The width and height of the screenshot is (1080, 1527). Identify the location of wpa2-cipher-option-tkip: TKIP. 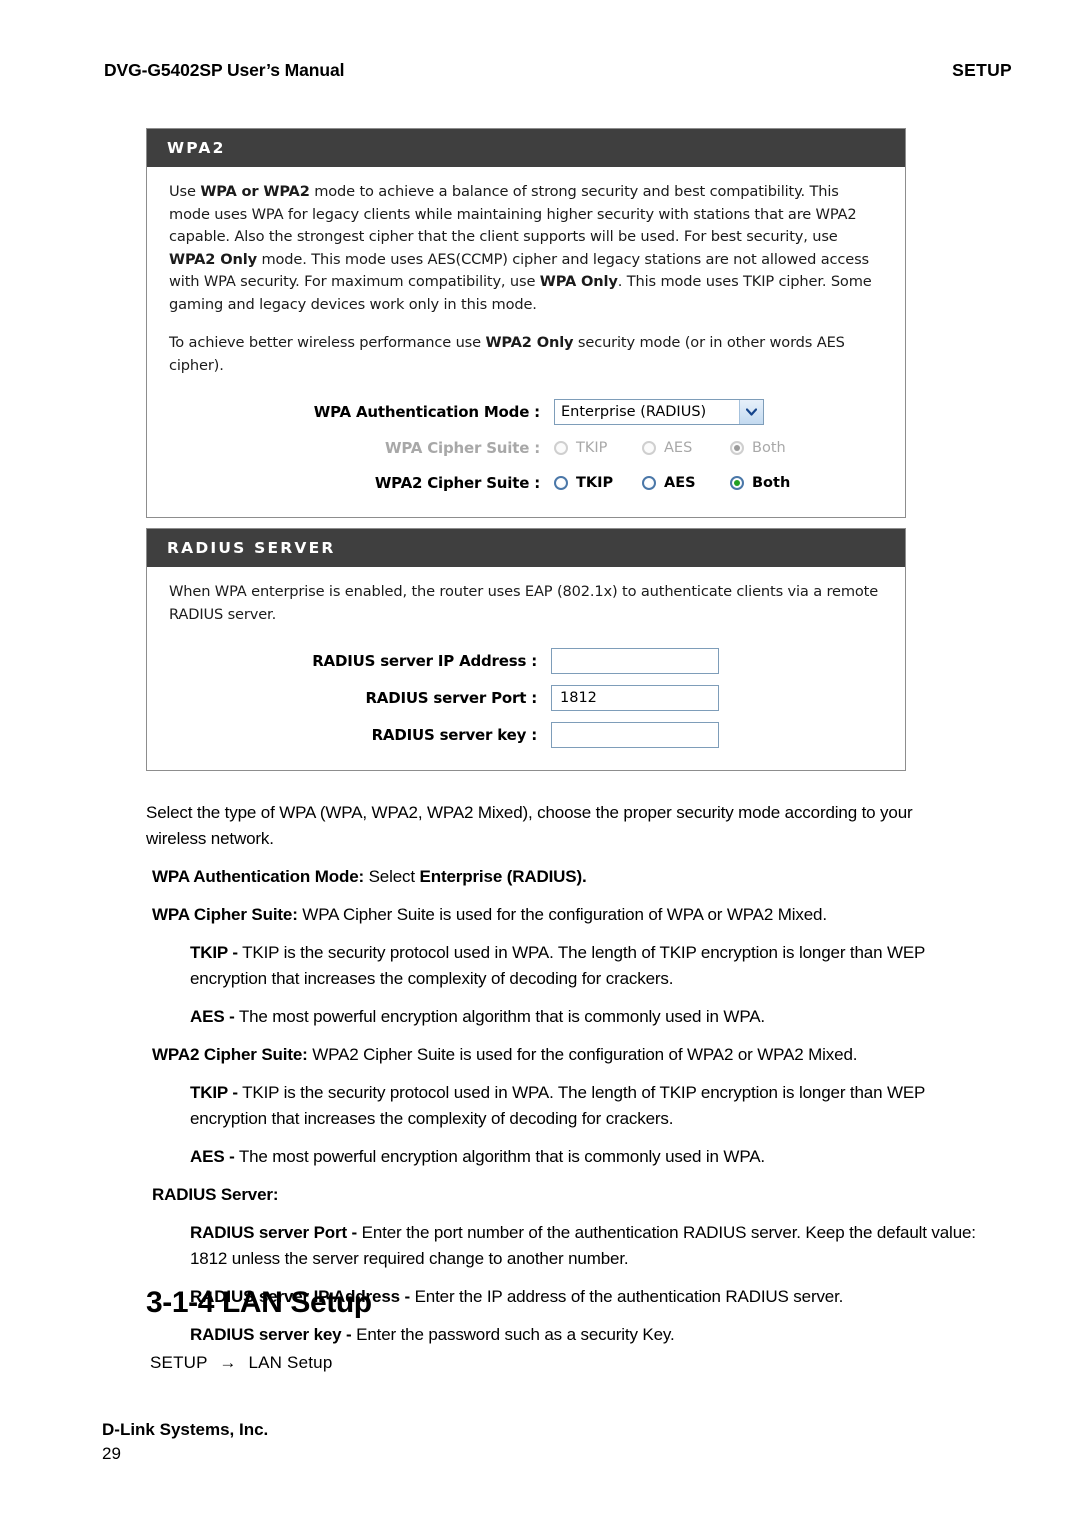
(598, 483).